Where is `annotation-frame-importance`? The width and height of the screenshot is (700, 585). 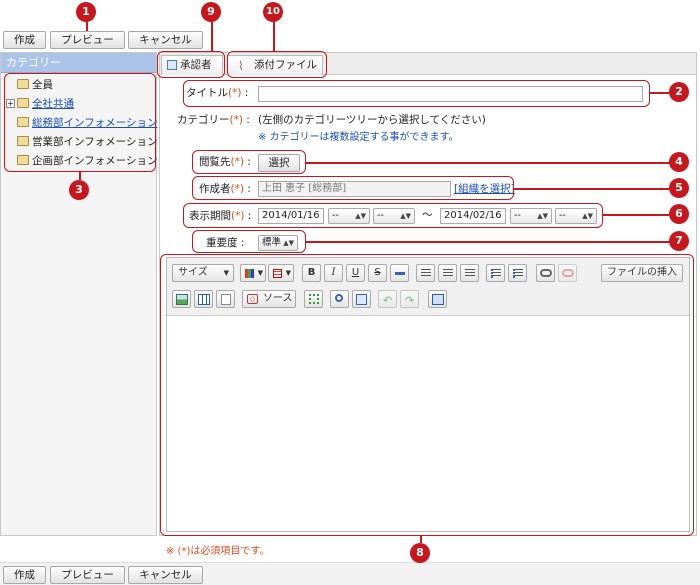
annotation-frame-importance is located at coordinates (249, 241).